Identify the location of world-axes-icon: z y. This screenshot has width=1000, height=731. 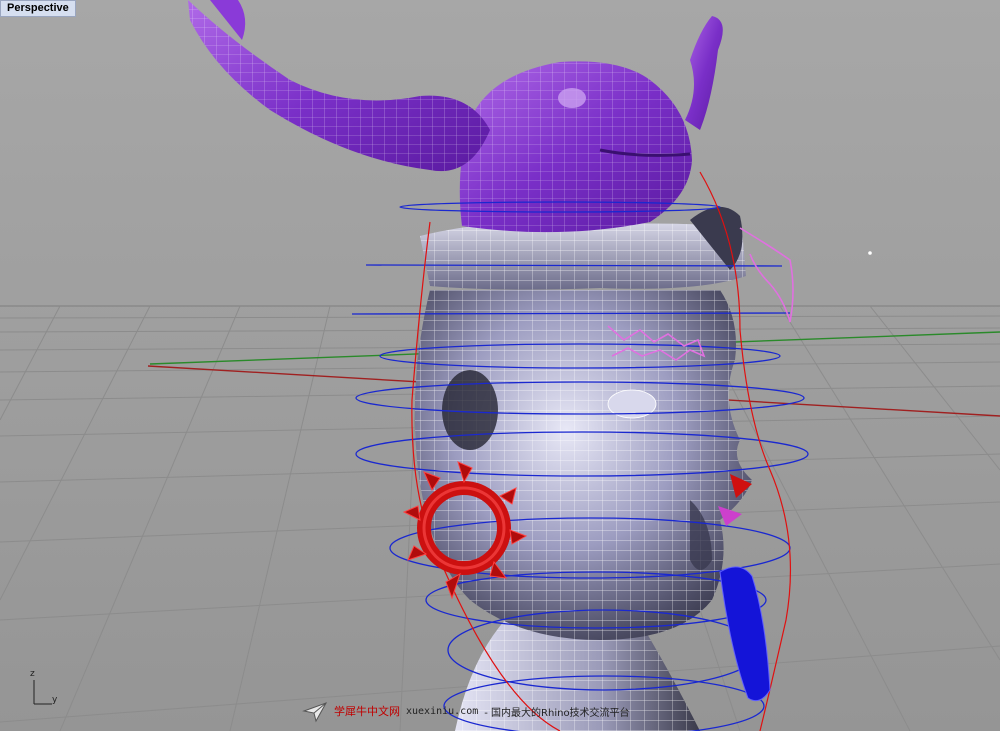
(46, 687).